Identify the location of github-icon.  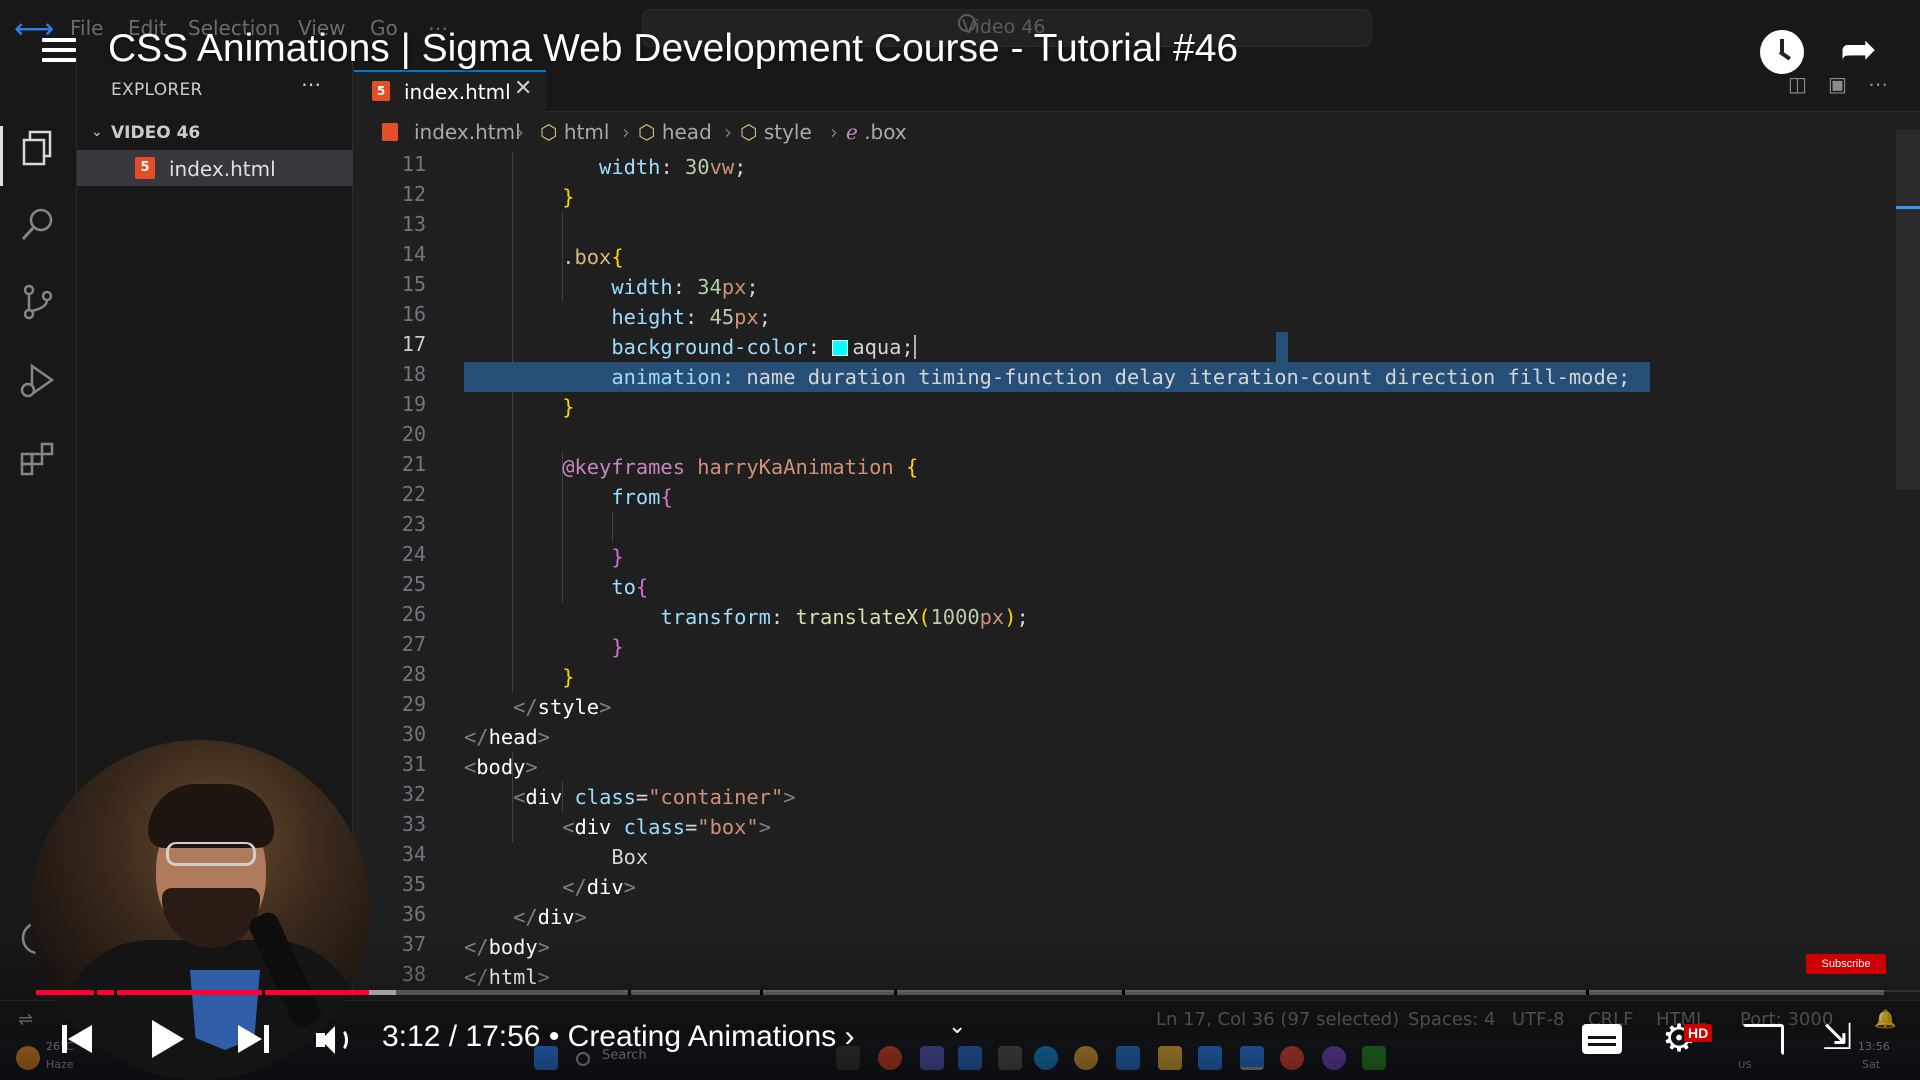
(1334, 1058).